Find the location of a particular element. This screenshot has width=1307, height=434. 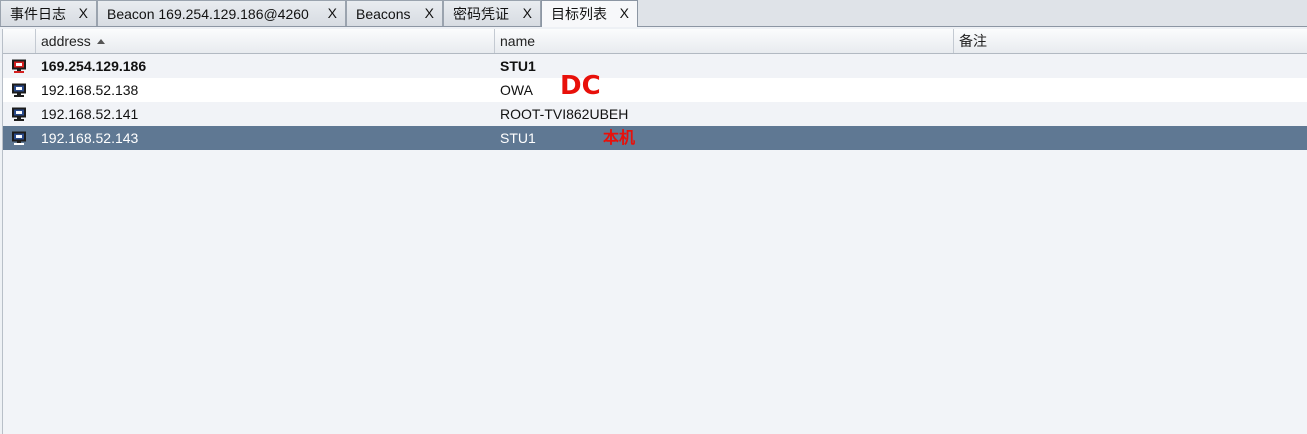

tab-label: Beacon 169.254.129.186@4260 is located at coordinates (208, 13).